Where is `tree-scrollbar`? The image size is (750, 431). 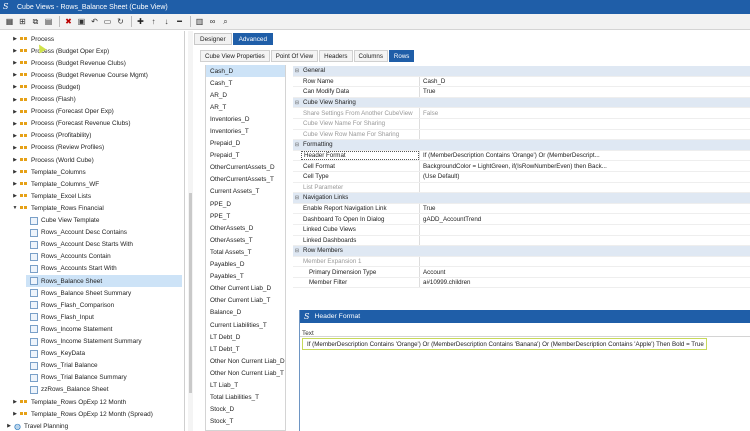 tree-scrollbar is located at coordinates (190, 231).